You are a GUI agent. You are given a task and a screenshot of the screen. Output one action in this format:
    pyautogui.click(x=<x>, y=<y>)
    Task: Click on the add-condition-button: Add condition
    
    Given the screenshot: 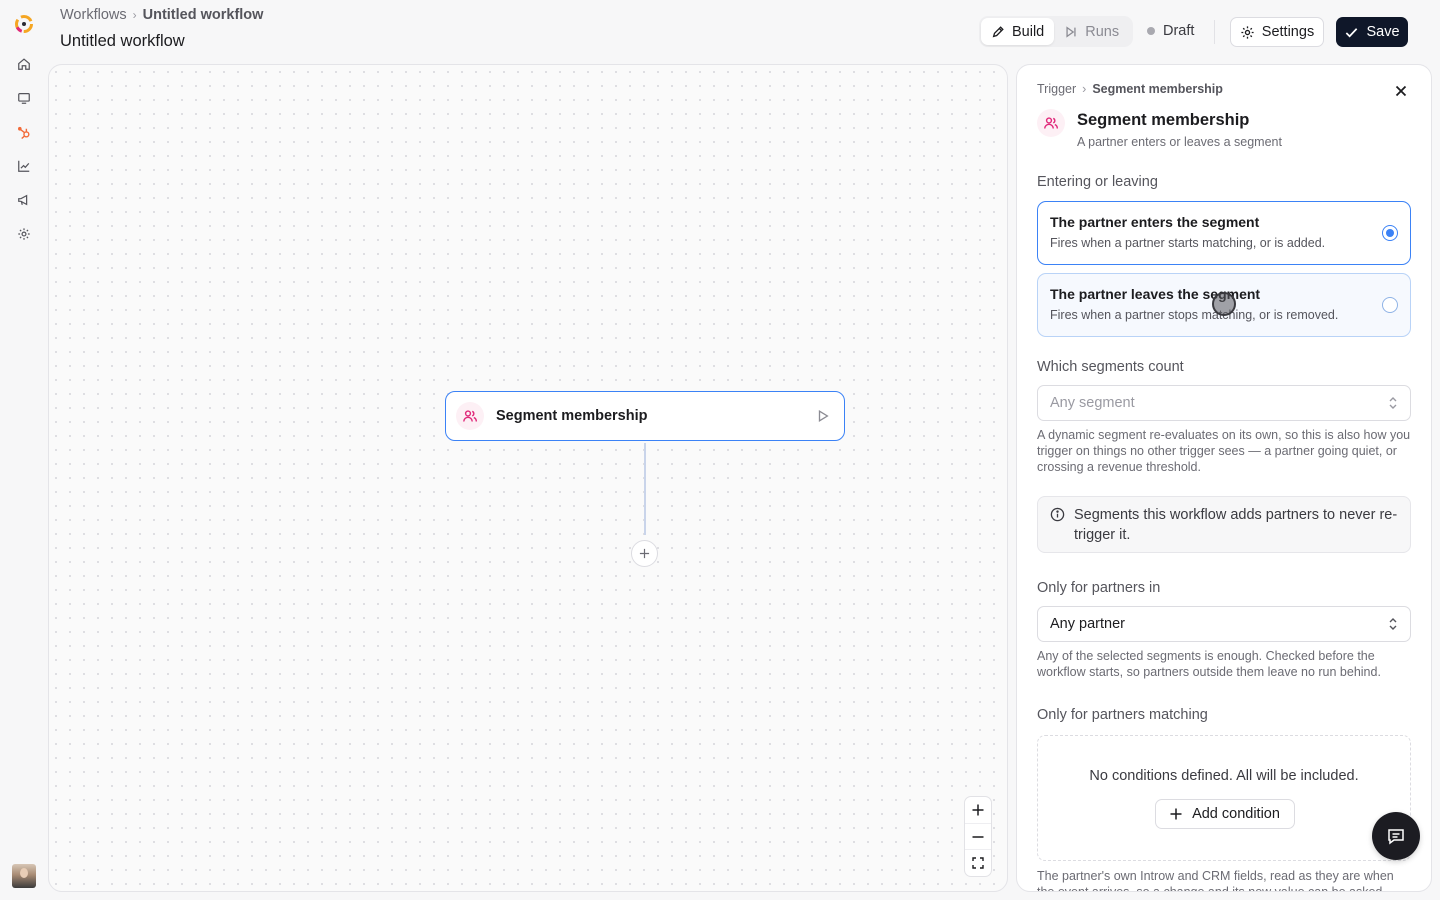 What is the action you would take?
    pyautogui.click(x=1225, y=814)
    